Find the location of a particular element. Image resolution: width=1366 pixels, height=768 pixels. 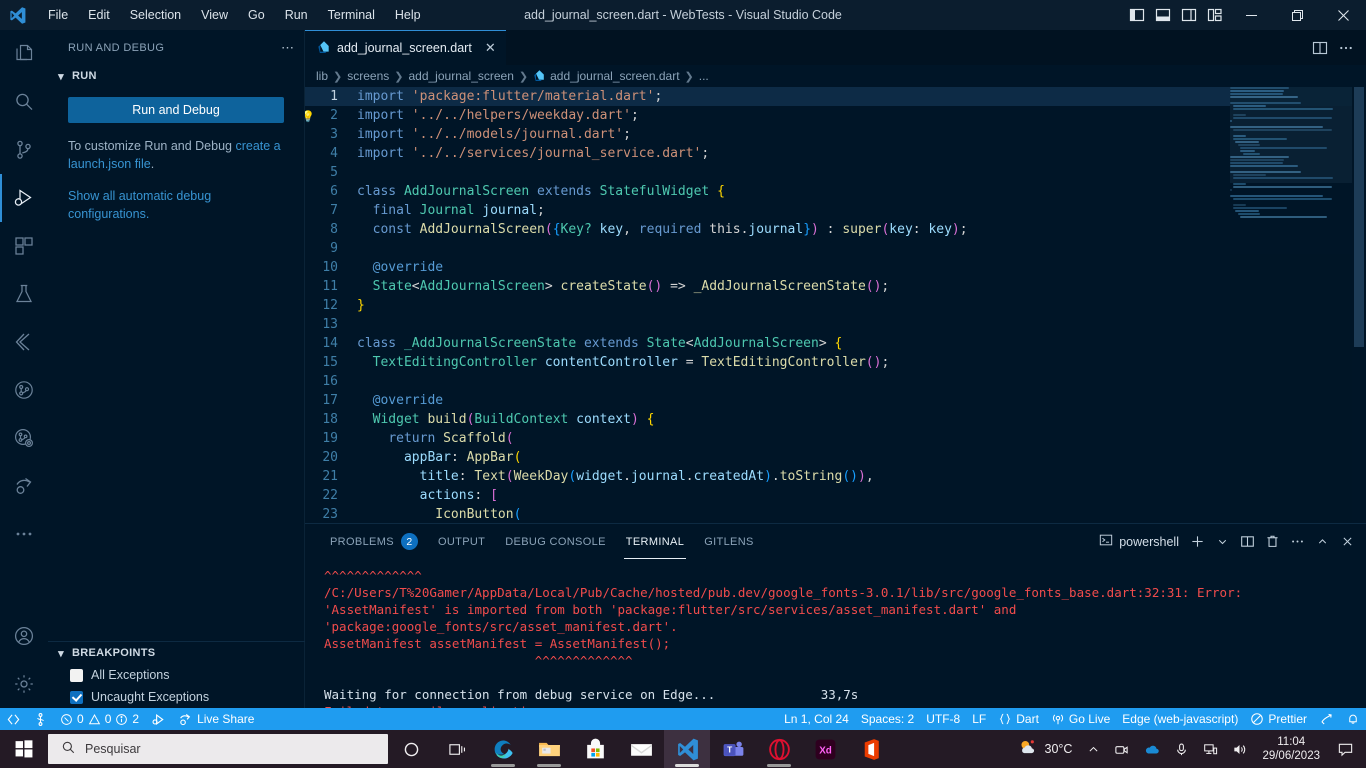

breadcrumb-item-file: add_journal_screen.dart is located at coordinates (614, 76).